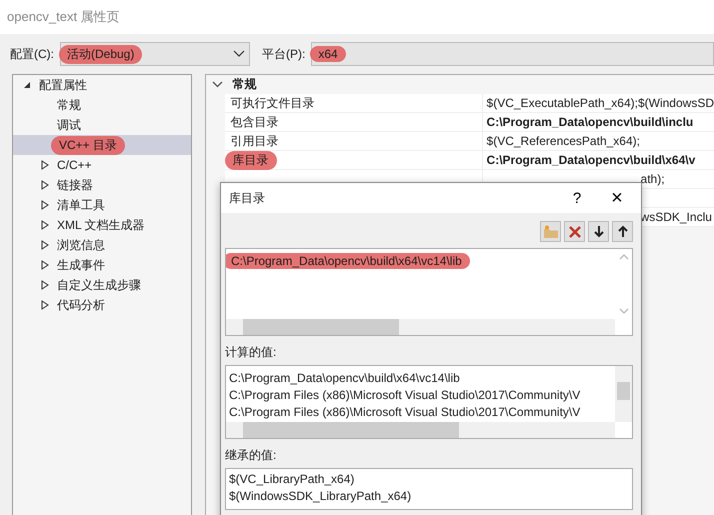 The image size is (714, 515). Describe the element at coordinates (353, 141) in the screenshot. I see `property-name: 引用目录` at that location.